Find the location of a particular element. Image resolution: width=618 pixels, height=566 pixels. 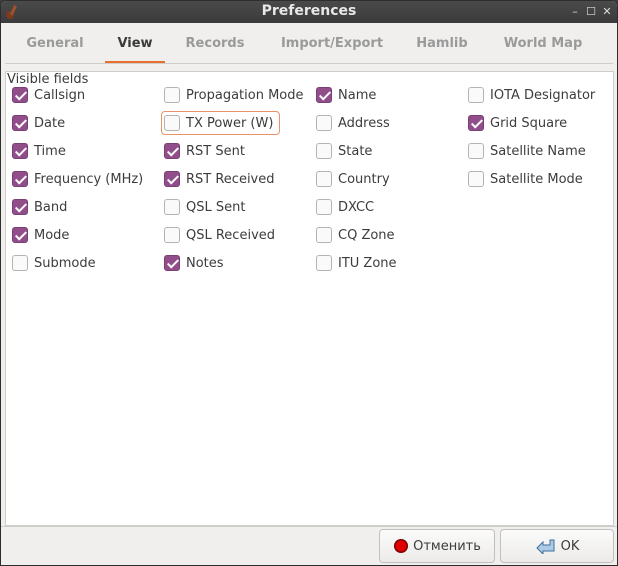

maximize-icon: ☐ is located at coordinates (591, 12).